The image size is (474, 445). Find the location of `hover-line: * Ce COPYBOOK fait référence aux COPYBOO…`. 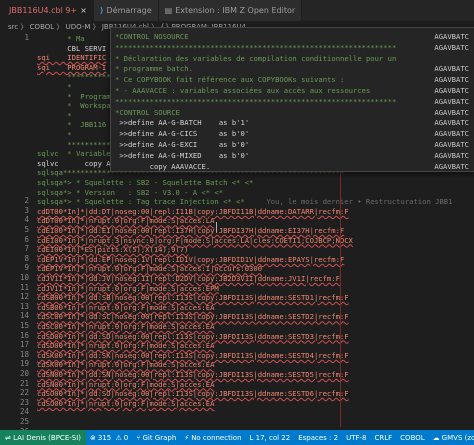

hover-line: * Ce COPYBOOK fait référence aux COPYBOO… is located at coordinates (294, 79).